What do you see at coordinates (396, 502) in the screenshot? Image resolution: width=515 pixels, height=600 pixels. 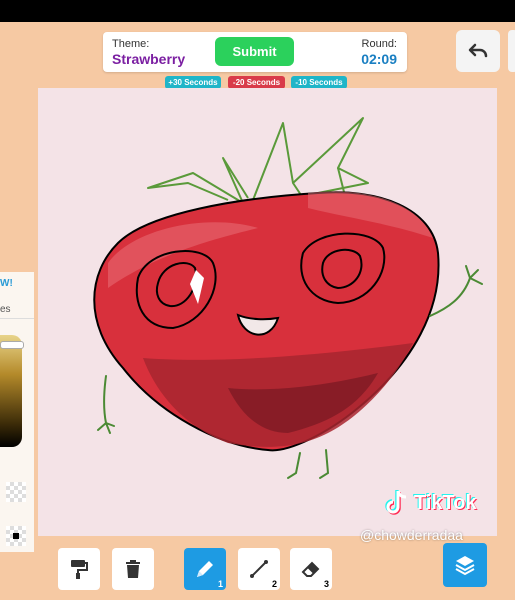 I see `tiktok-logo-icon` at bounding box center [396, 502].